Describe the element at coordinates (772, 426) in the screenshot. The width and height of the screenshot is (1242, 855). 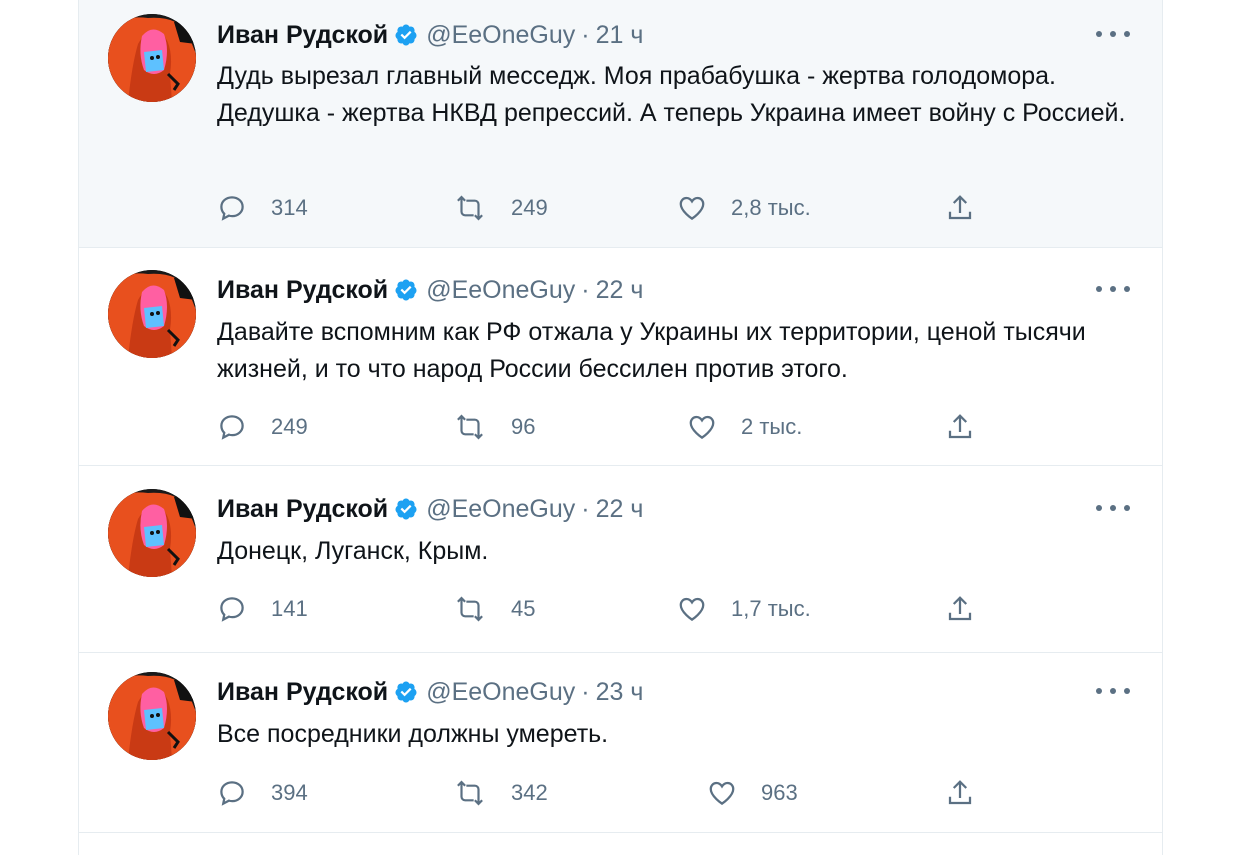
I see `like-count: 2 тыс.` at that location.